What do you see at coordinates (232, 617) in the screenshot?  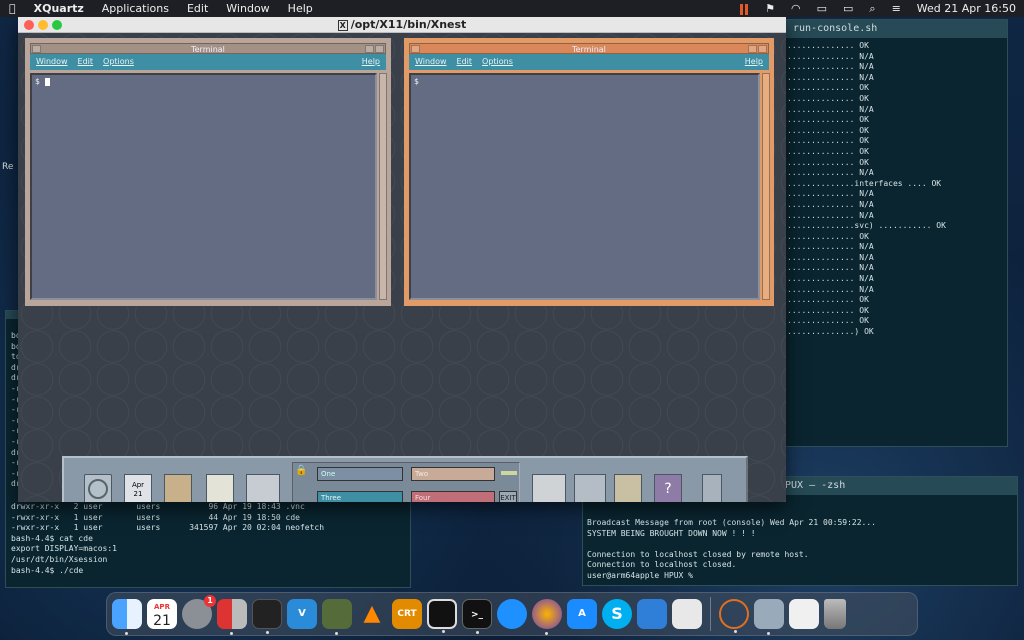 I see `parallels-icon` at bounding box center [232, 617].